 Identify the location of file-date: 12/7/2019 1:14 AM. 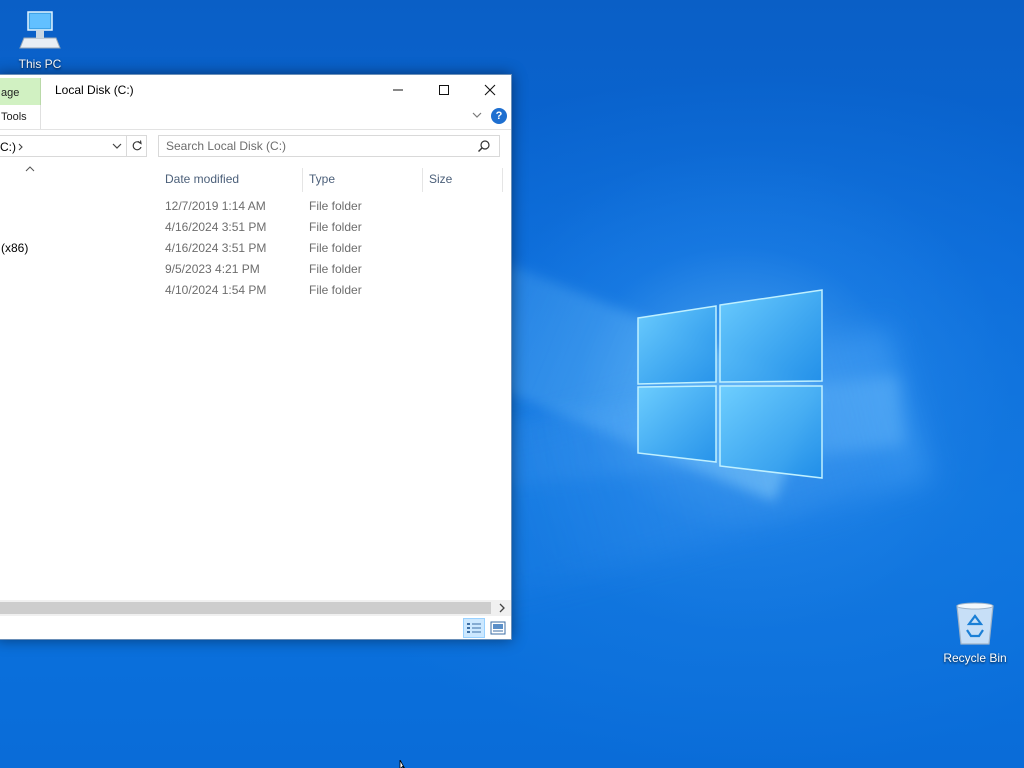
(215, 206).